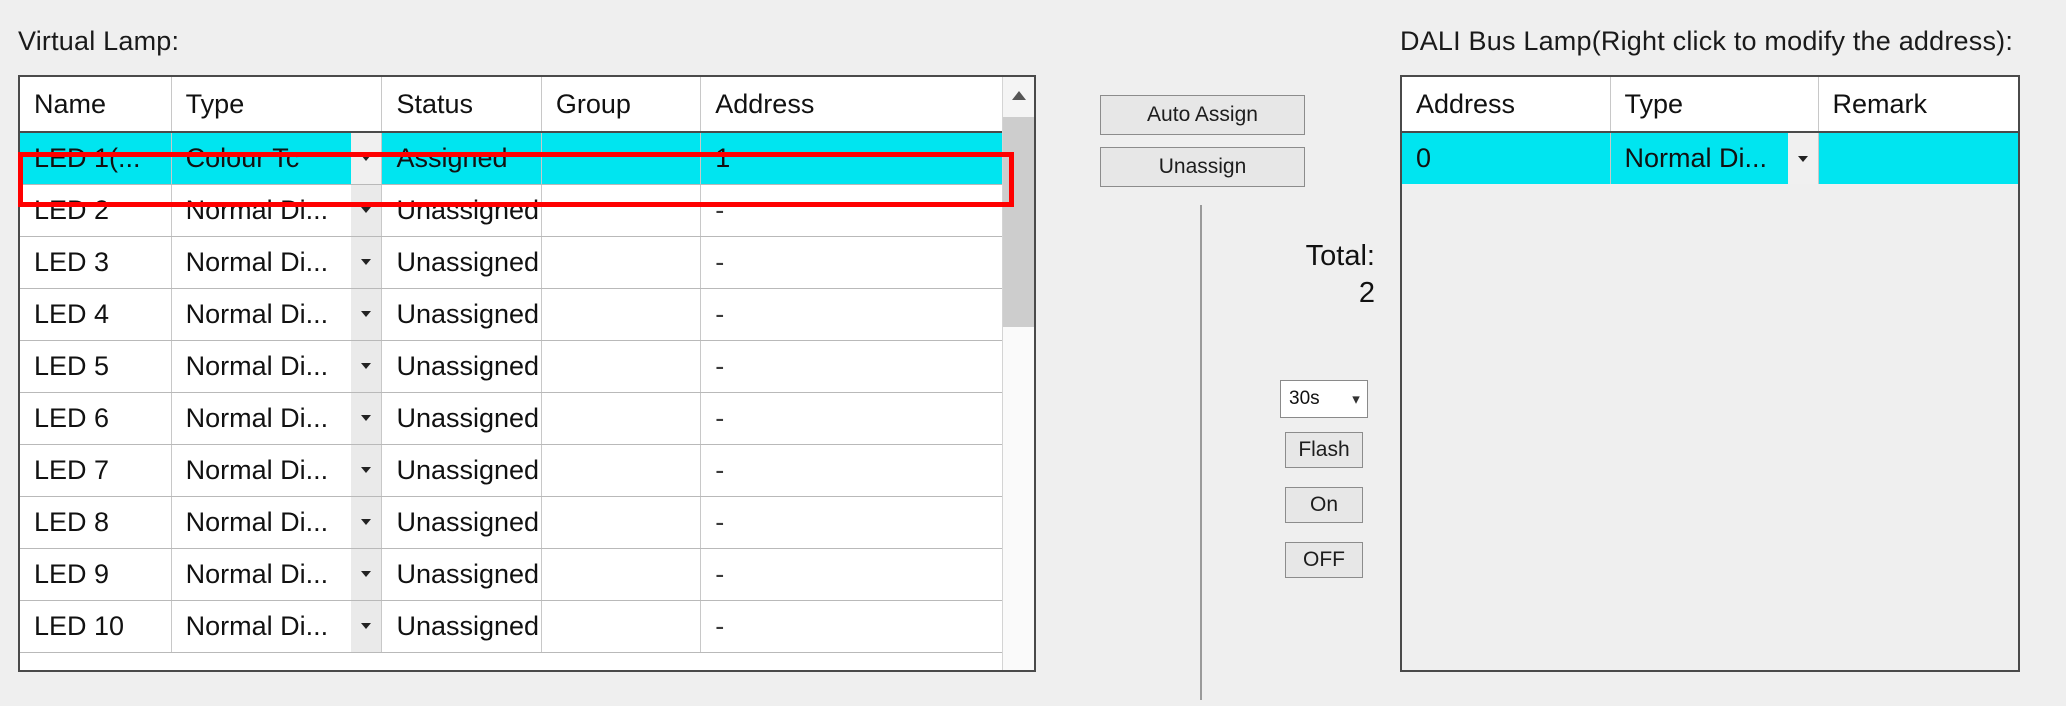 This screenshot has height=706, width=2066. I want to click on table-header-row: Address Type Remark, so click(1710, 105).